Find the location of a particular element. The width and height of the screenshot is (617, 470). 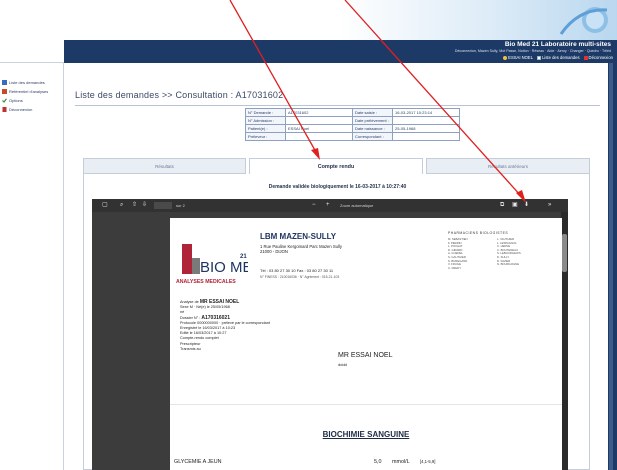

tab-report: Compte rendu is located at coordinates (336, 166).